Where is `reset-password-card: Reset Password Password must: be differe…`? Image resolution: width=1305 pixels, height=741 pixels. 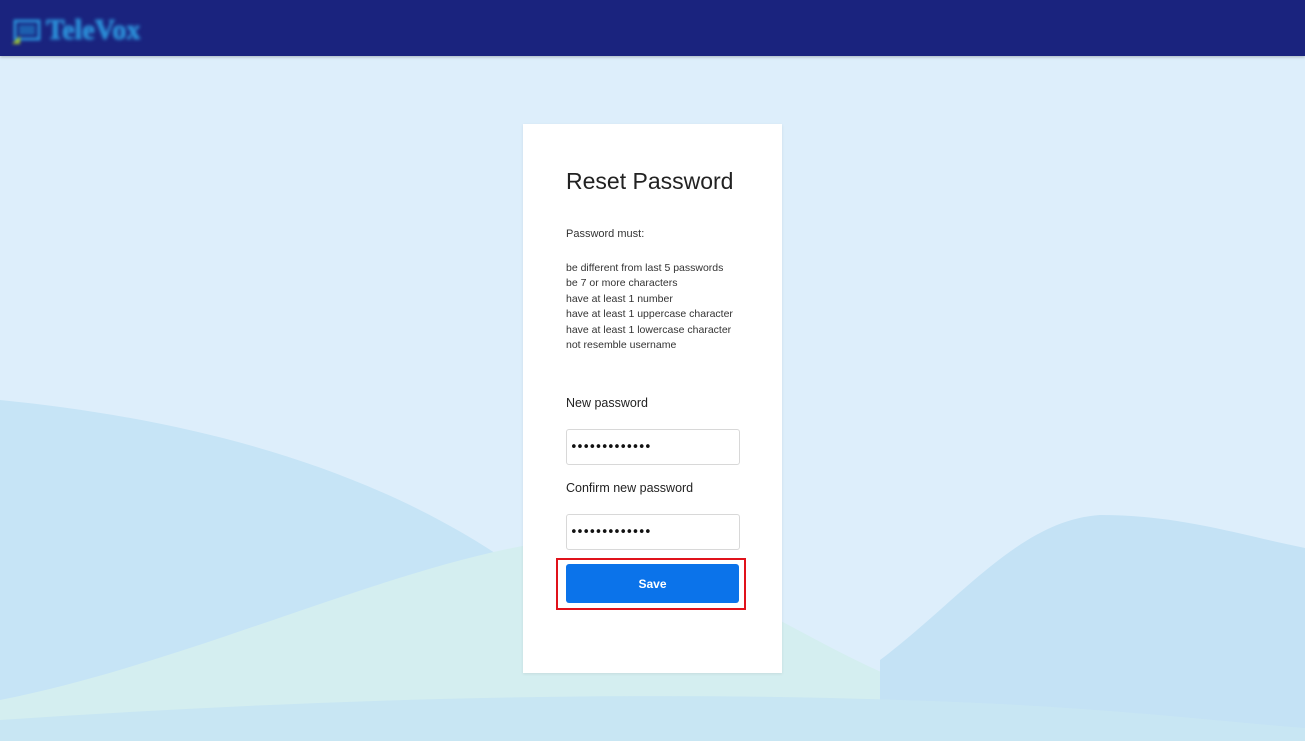 reset-password-card: Reset Password Password must: be differe… is located at coordinates (652, 398).